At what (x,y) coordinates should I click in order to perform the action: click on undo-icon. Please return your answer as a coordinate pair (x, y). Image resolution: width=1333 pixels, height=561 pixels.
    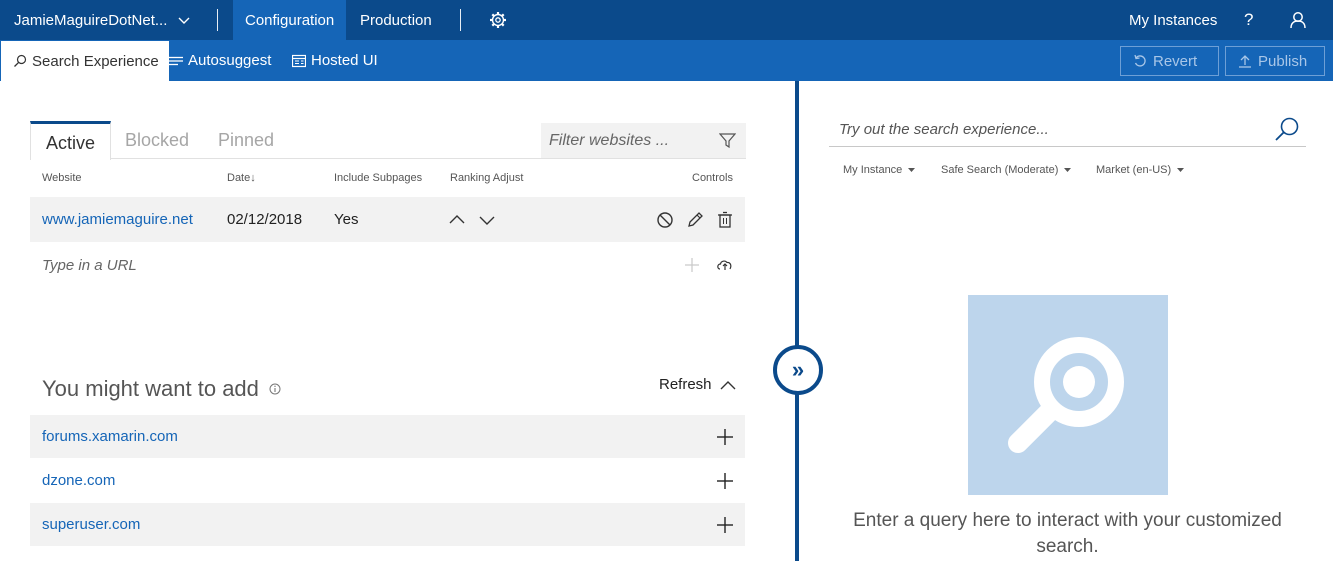
    Looking at the image, I should click on (1140, 60).